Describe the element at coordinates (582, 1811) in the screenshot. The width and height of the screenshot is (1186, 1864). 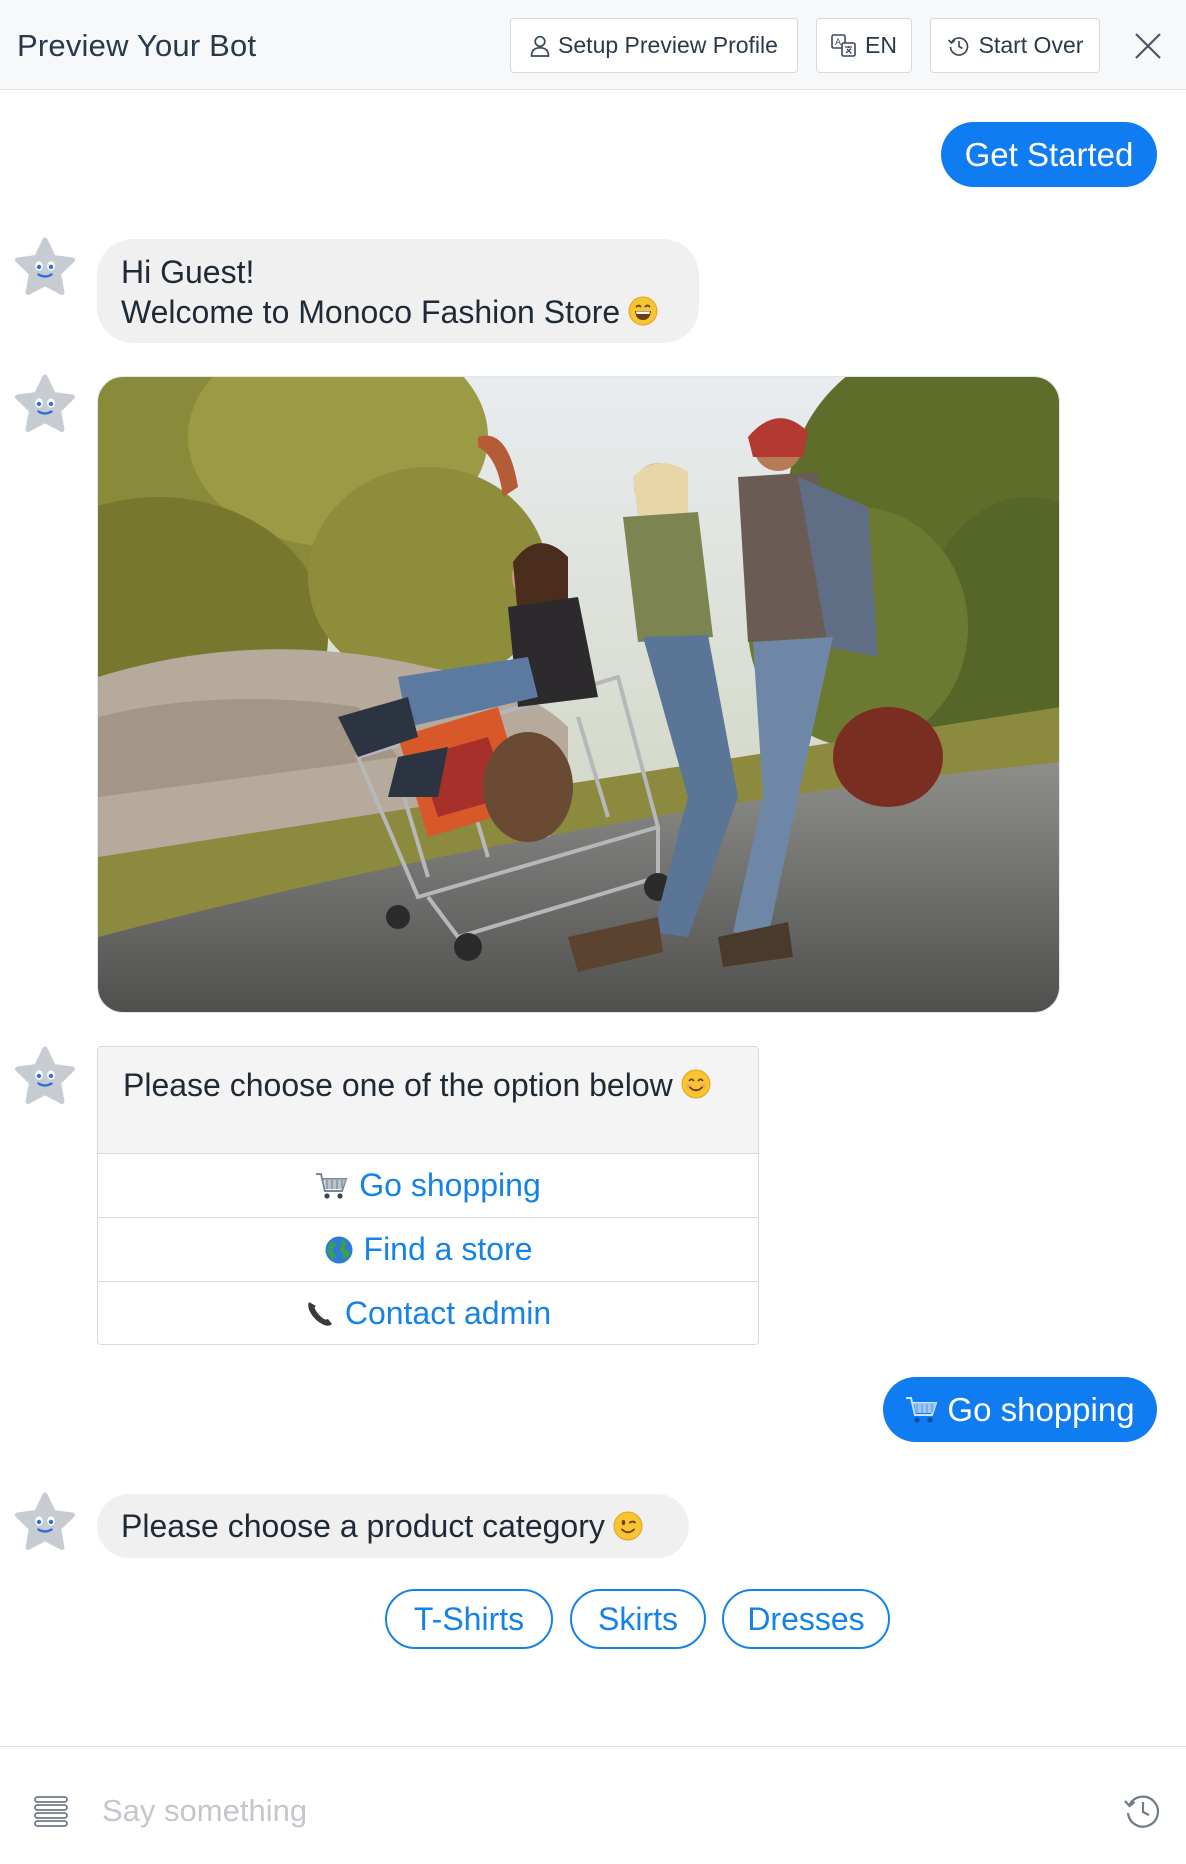
I see `message-input` at that location.